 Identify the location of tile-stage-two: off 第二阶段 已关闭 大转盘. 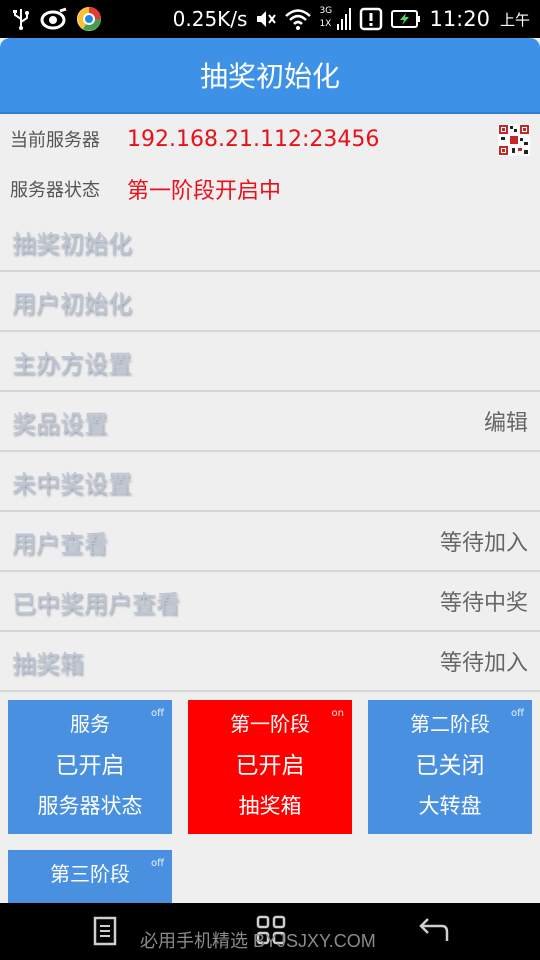
(450, 767).